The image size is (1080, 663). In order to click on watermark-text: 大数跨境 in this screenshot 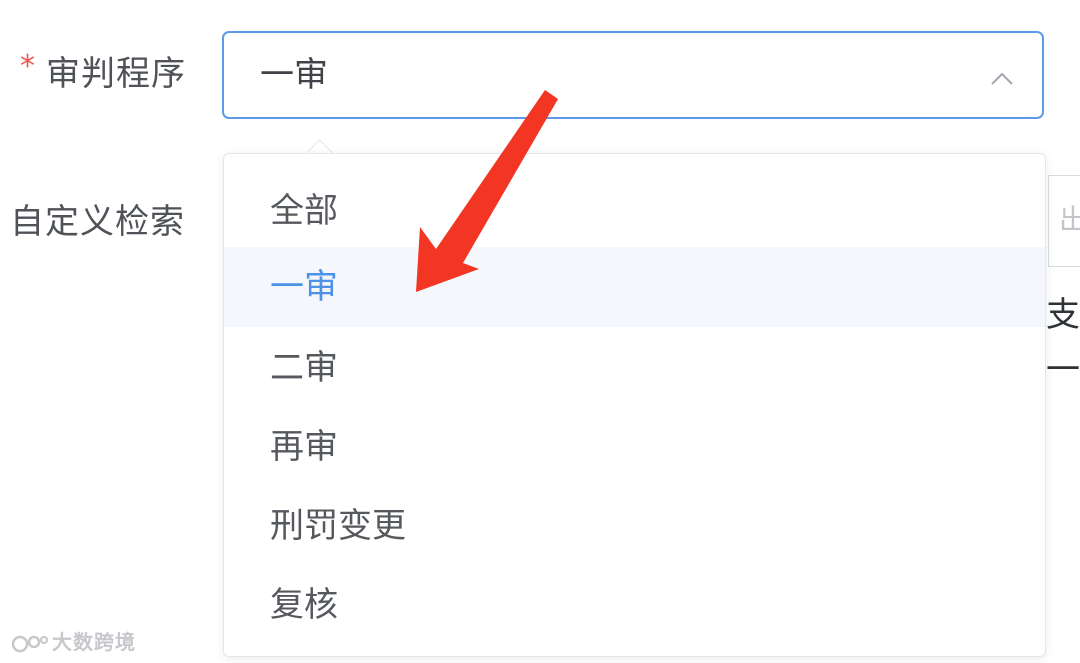, I will do `click(94, 642)`.